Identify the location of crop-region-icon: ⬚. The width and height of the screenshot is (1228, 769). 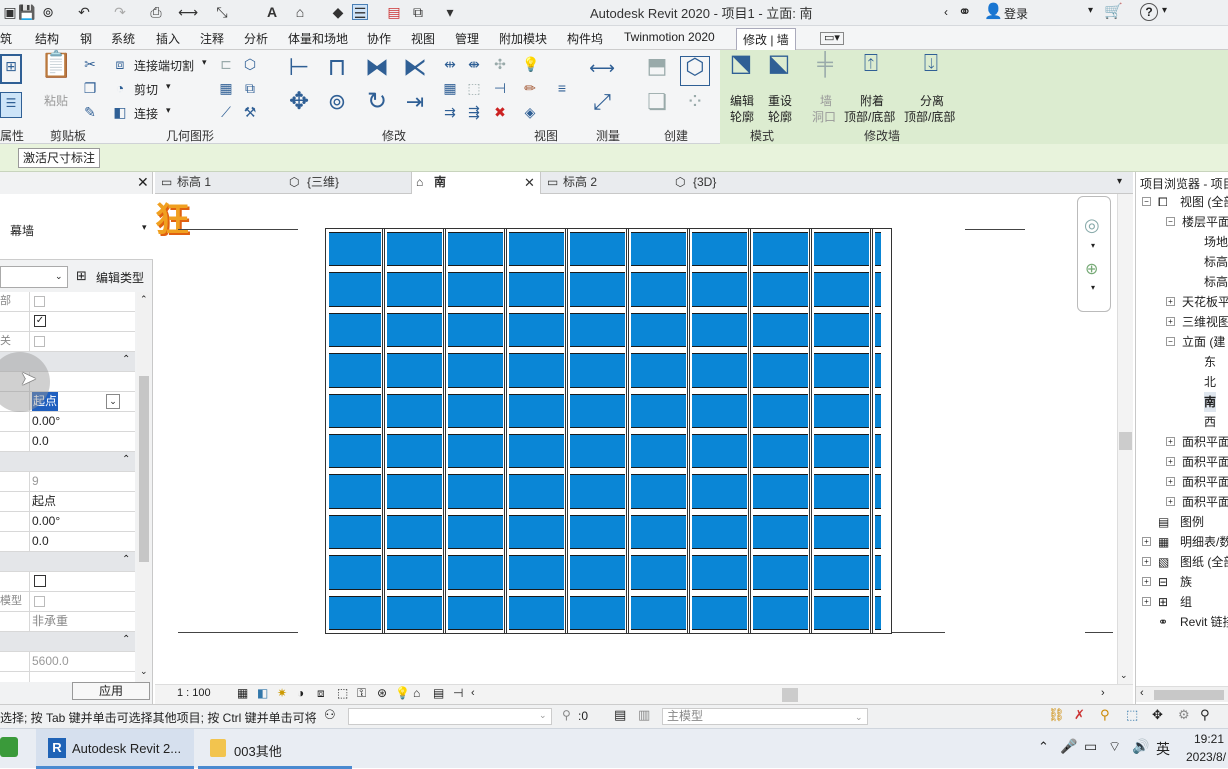
(342, 693).